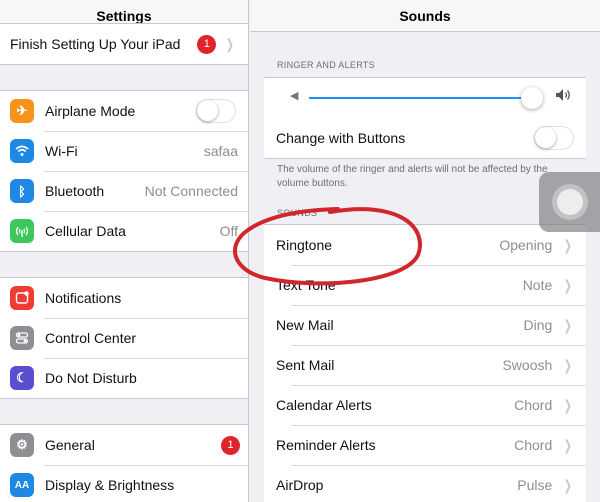  I want to click on sound-row-sent-mail: Sent Mail Swoosh ❯, so click(425, 365).